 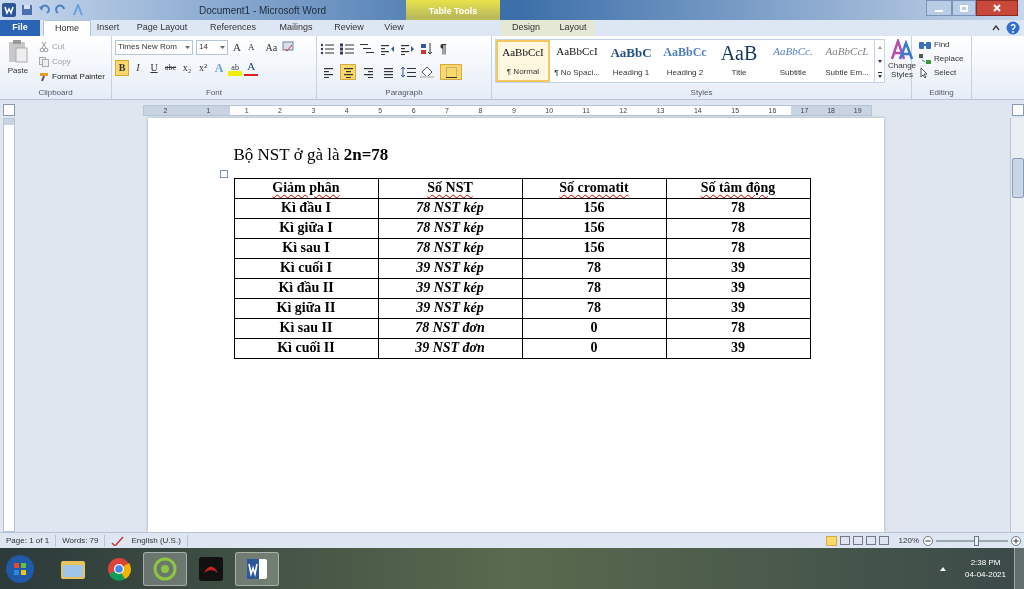 I want to click on page-count-text: Page: 1 of 1, so click(x=28, y=540).